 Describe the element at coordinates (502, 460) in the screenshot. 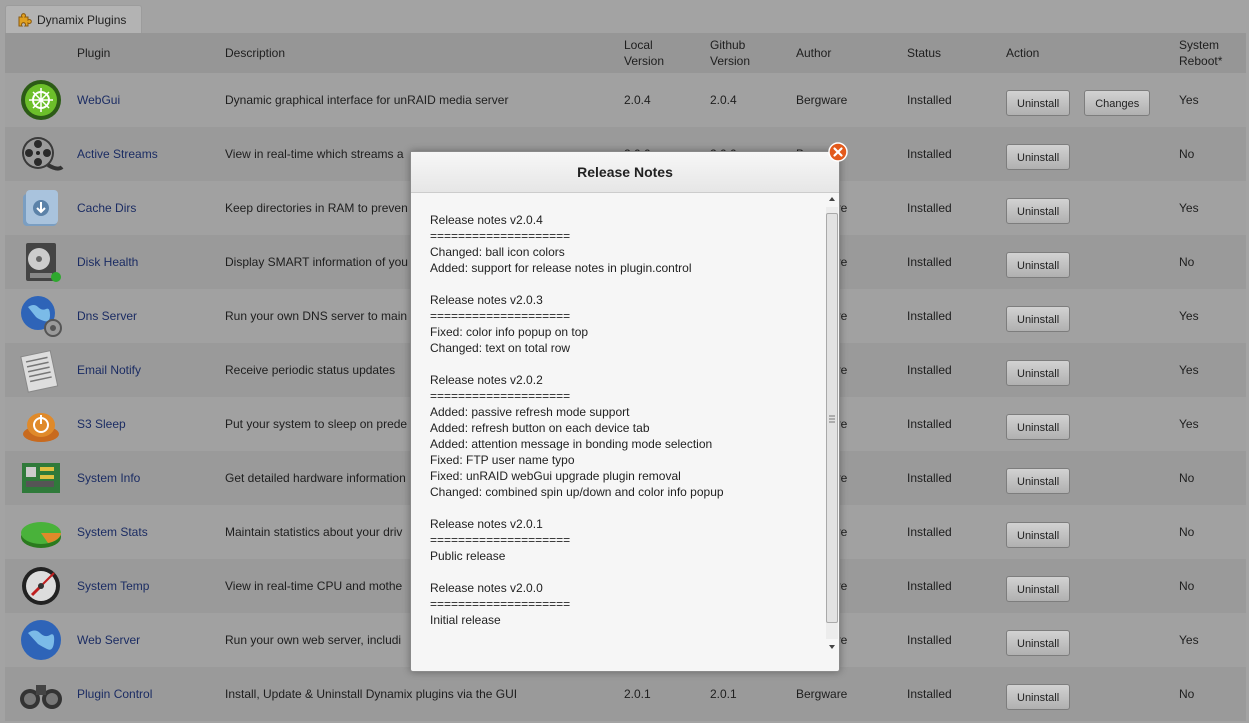

I see `release-note-line: Fixed: FTP user name typo` at that location.